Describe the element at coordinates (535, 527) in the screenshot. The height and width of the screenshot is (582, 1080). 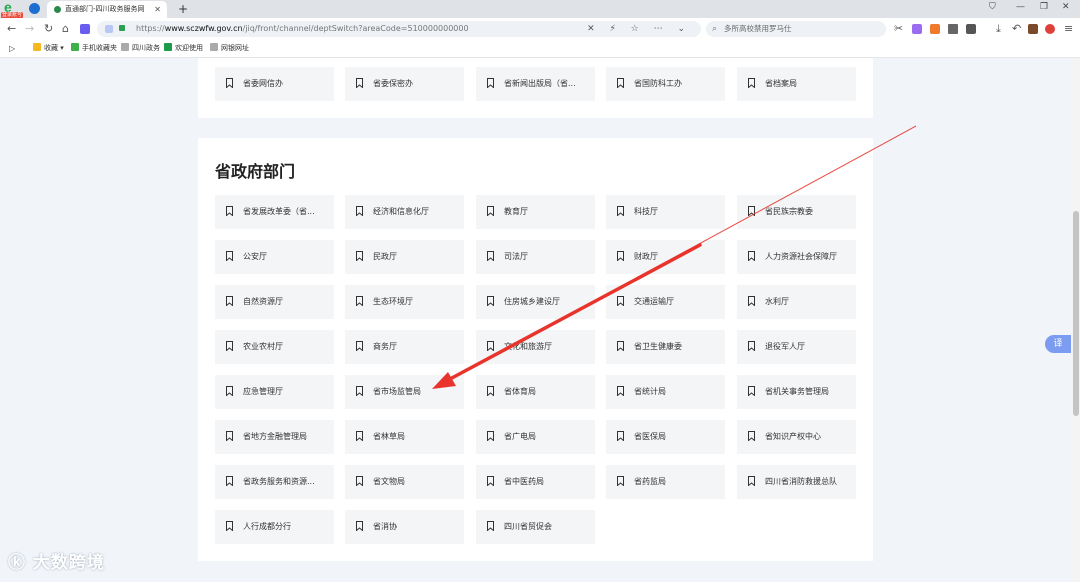
I see `dept-item: 四川省贸促会` at that location.